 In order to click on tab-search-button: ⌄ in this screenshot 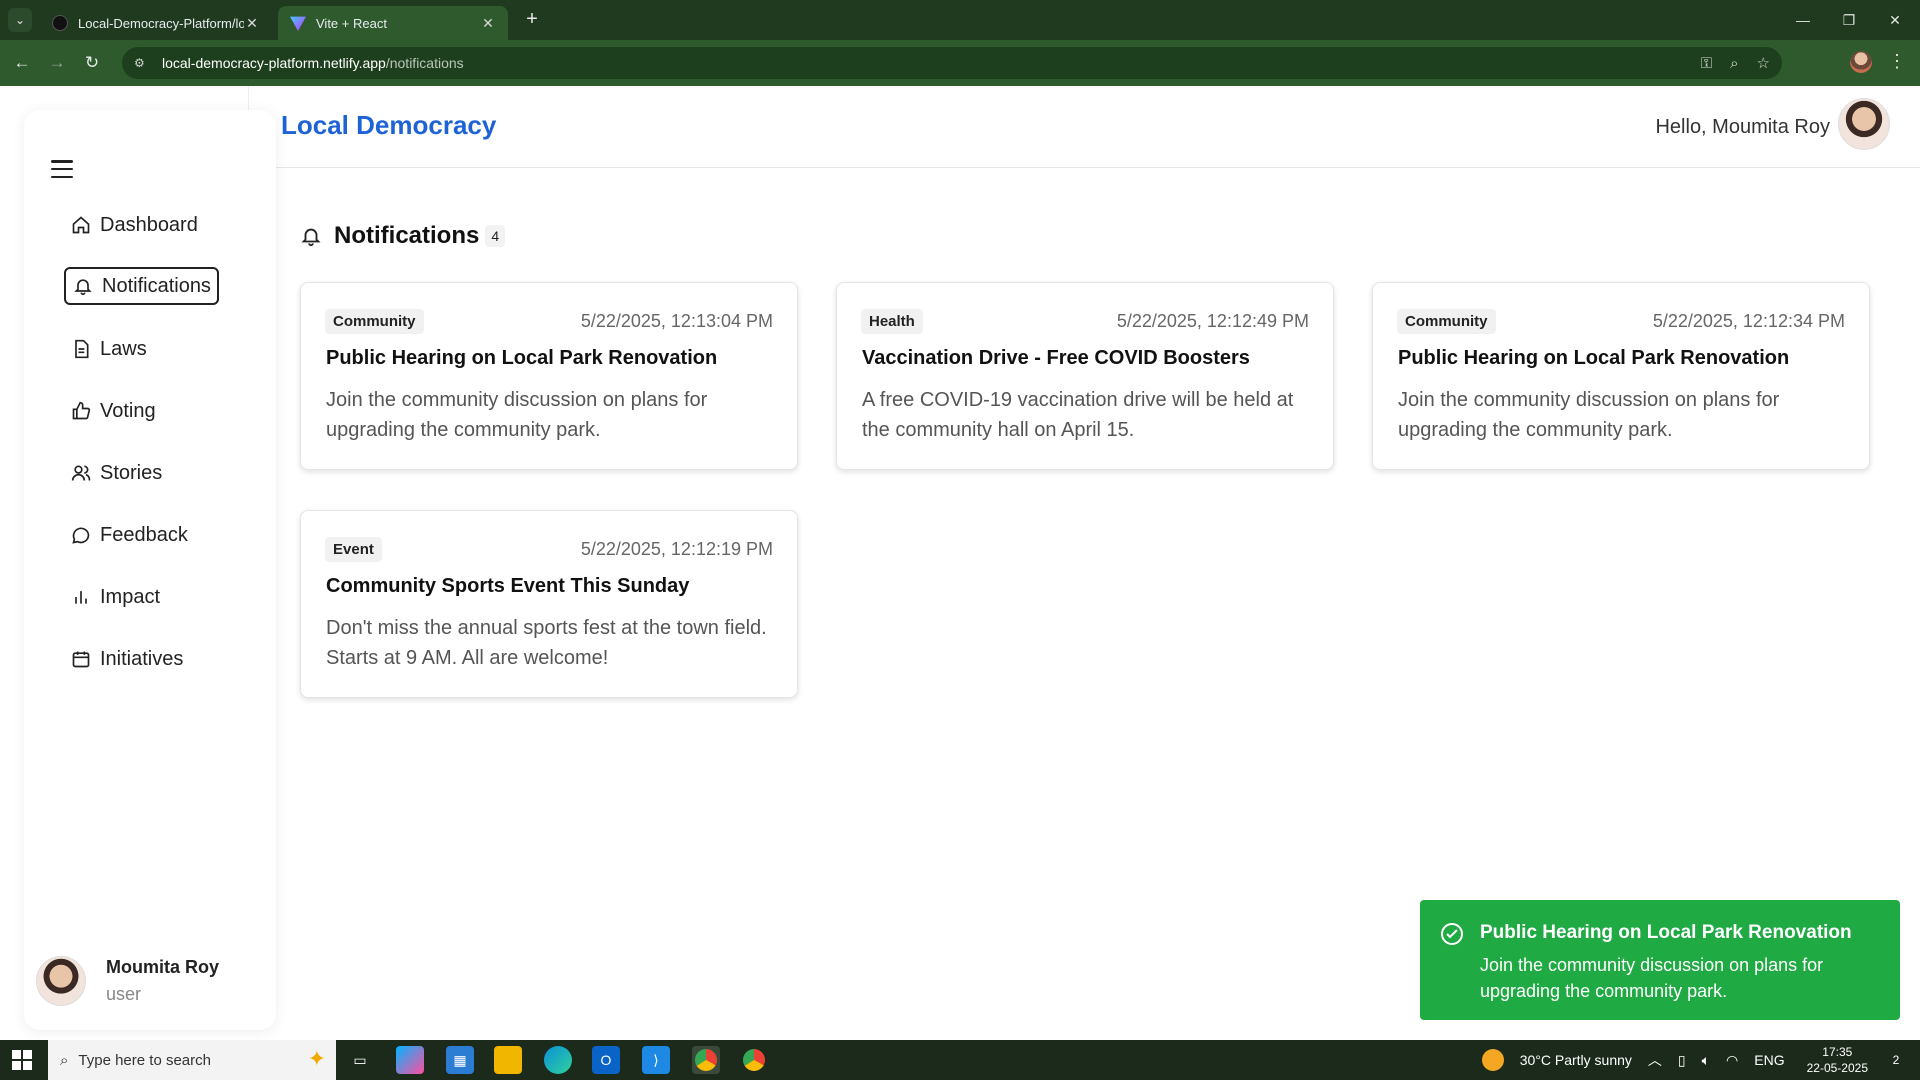, I will do `click(20, 20)`.